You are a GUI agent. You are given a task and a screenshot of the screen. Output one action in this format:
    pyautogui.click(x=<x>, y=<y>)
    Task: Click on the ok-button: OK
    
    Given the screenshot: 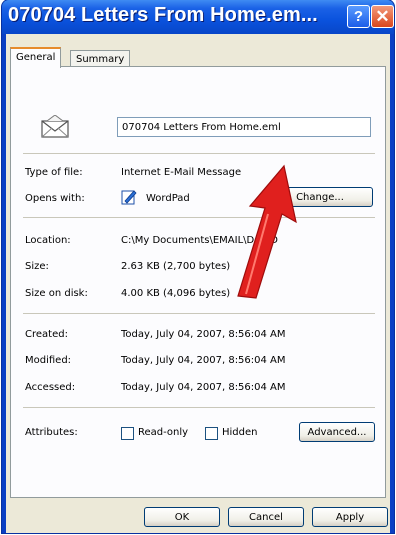 What is the action you would take?
    pyautogui.click(x=182, y=517)
    